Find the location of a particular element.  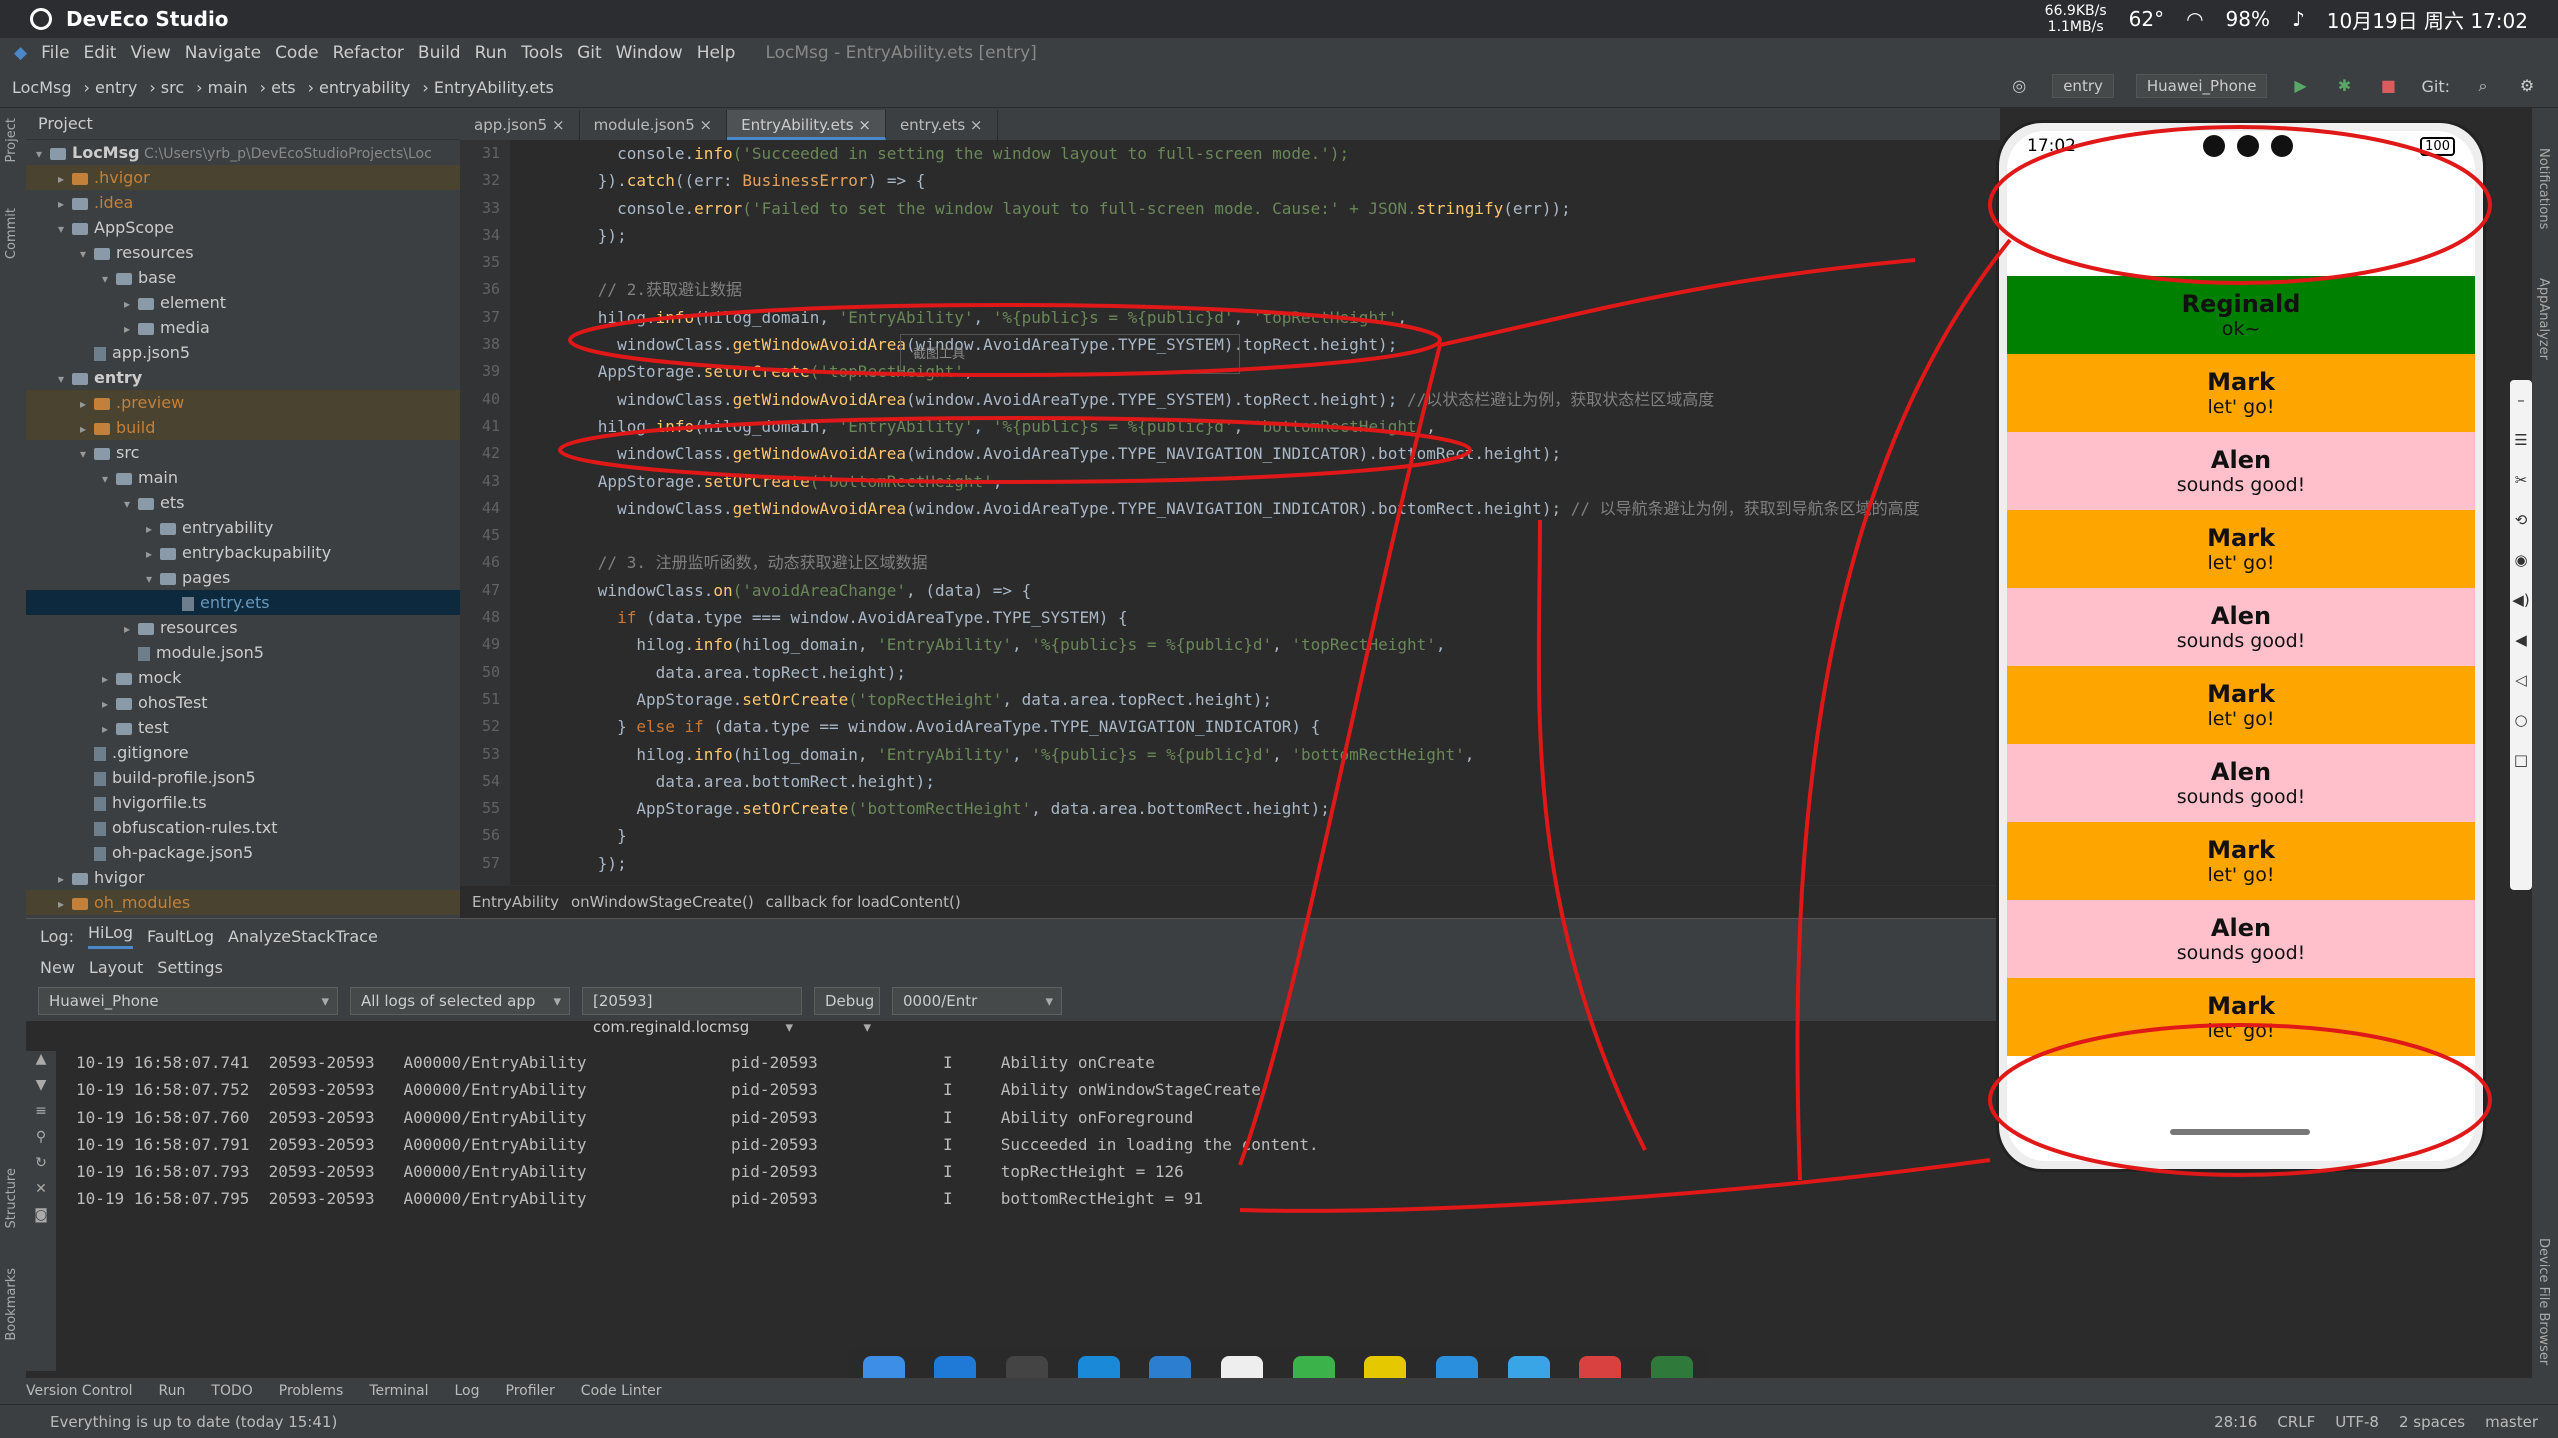

tree-item: ▾ AppScope is located at coordinates (243, 227).